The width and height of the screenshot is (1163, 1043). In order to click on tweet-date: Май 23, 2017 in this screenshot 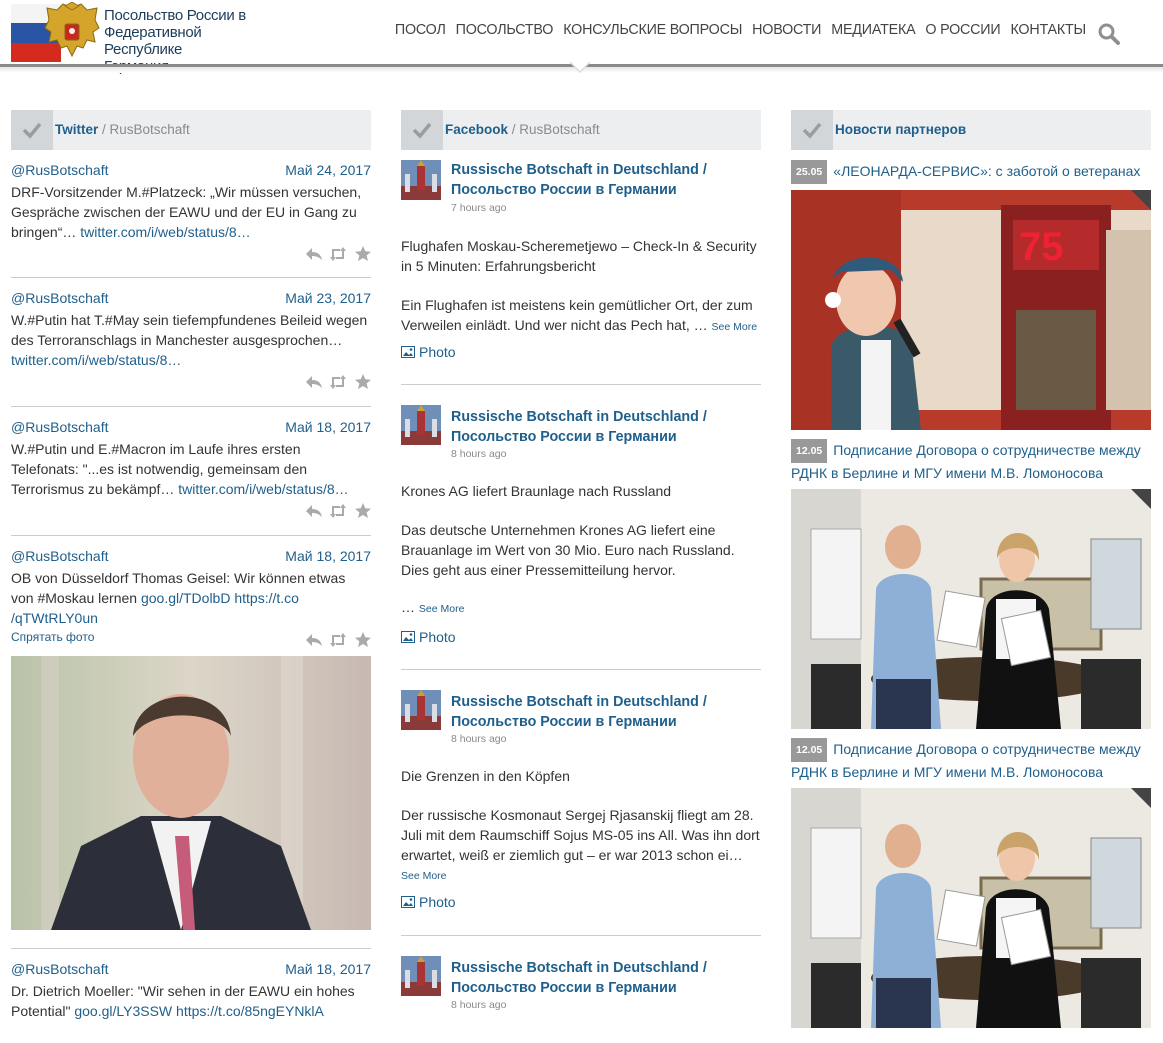, I will do `click(328, 298)`.